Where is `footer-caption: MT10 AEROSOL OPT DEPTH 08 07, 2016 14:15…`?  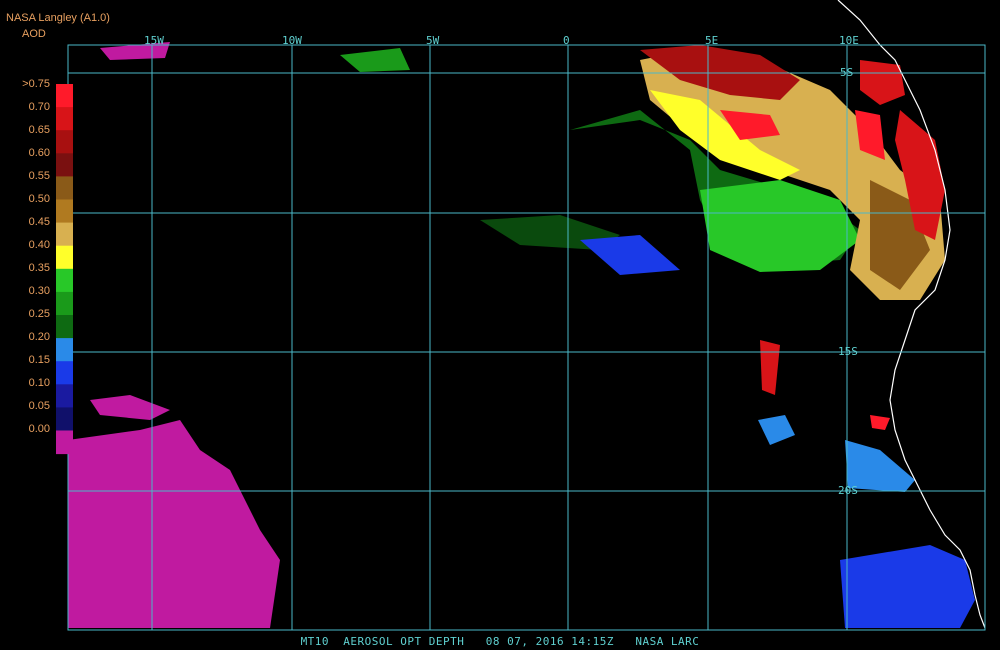
footer-caption: MT10 AEROSOL OPT DEPTH 08 07, 2016 14:15… is located at coordinates (500, 641).